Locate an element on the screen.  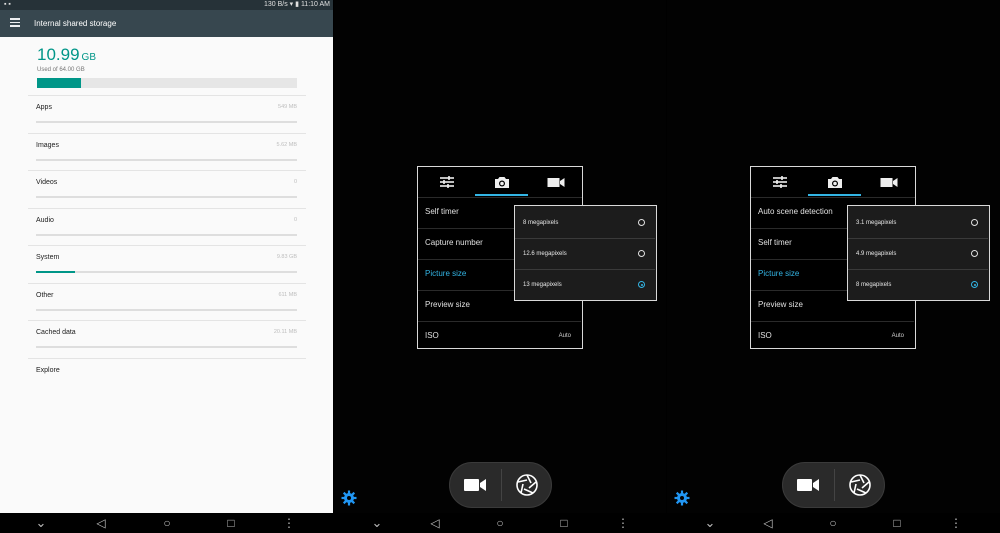
sliders-icon is located at coordinates (779, 182).